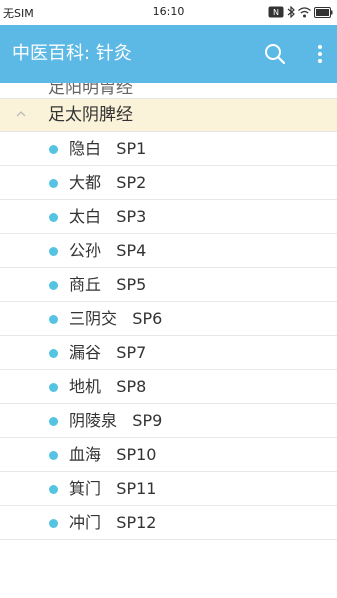 Image resolution: width=337 pixels, height=598 pixels. I want to click on acupoint-code: SP3, so click(131, 216).